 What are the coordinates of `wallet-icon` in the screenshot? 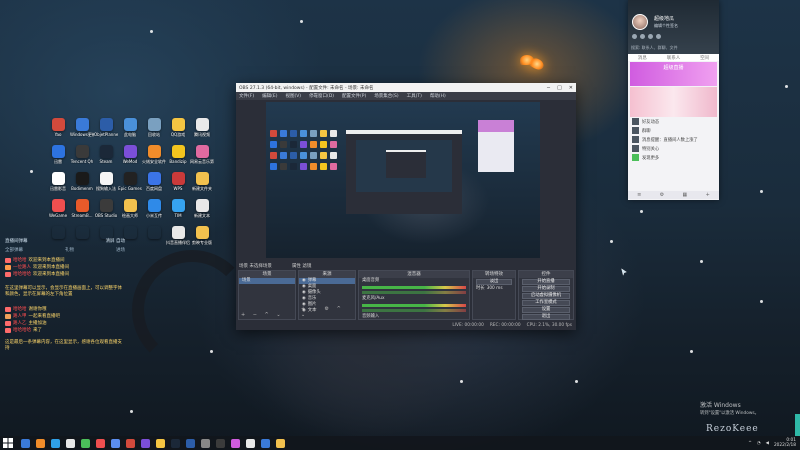 It's located at (658, 36).